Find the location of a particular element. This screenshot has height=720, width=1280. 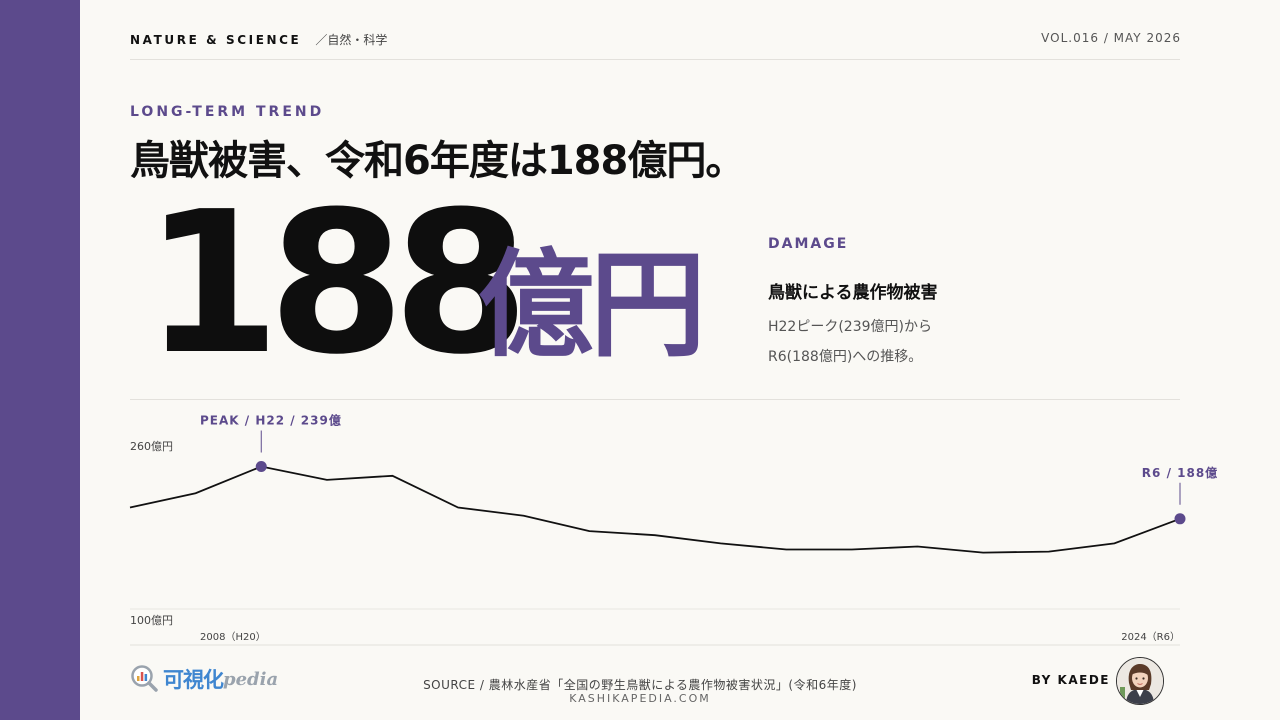

author-avatar is located at coordinates (1140, 681).